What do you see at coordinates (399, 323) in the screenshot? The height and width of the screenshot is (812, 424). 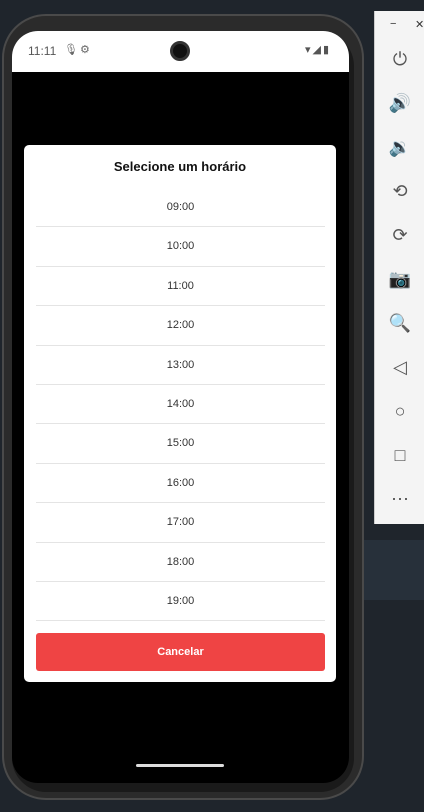 I see `zoom-icon: 🔍` at bounding box center [399, 323].